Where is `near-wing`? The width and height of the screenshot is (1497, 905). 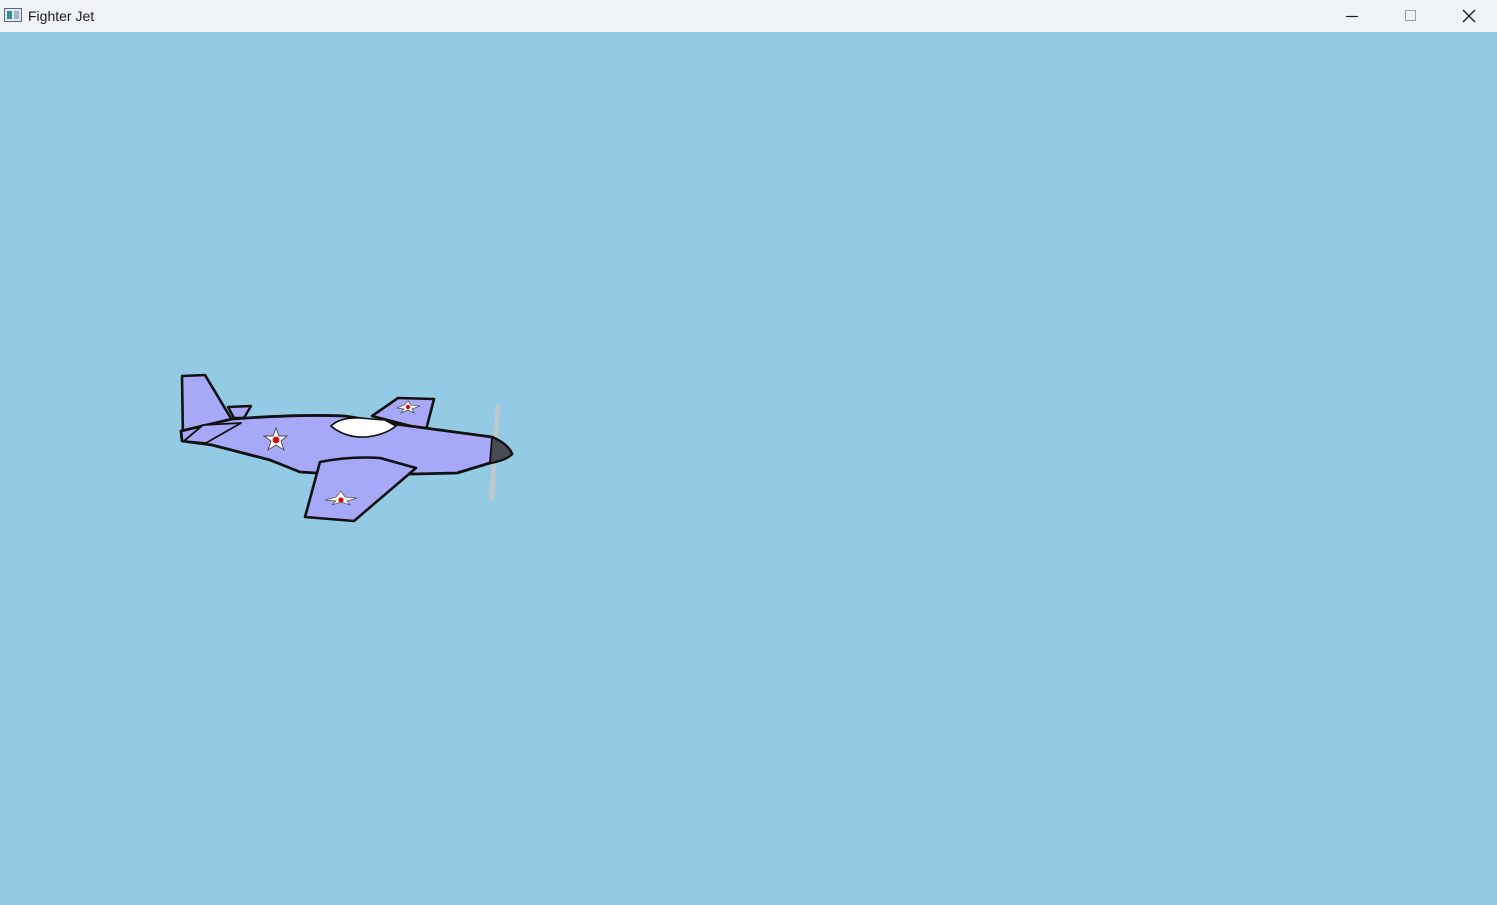 near-wing is located at coordinates (360, 489).